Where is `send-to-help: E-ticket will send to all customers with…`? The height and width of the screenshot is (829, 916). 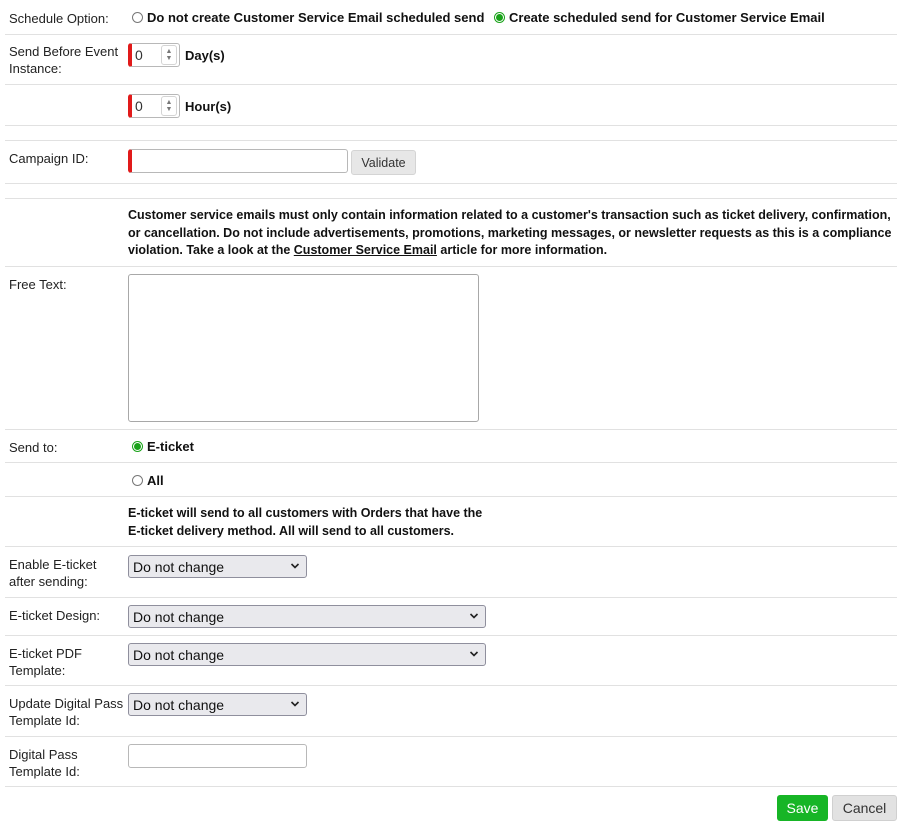
send-to-help: E-ticket will send to all customers with… is located at coordinates (305, 522).